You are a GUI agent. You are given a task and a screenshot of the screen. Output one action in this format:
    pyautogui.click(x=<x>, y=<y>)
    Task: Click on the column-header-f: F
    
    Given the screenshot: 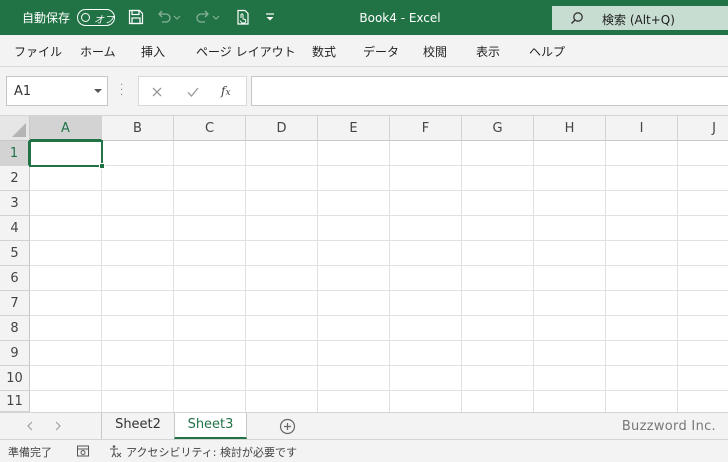 What is the action you would take?
    pyautogui.click(x=426, y=128)
    